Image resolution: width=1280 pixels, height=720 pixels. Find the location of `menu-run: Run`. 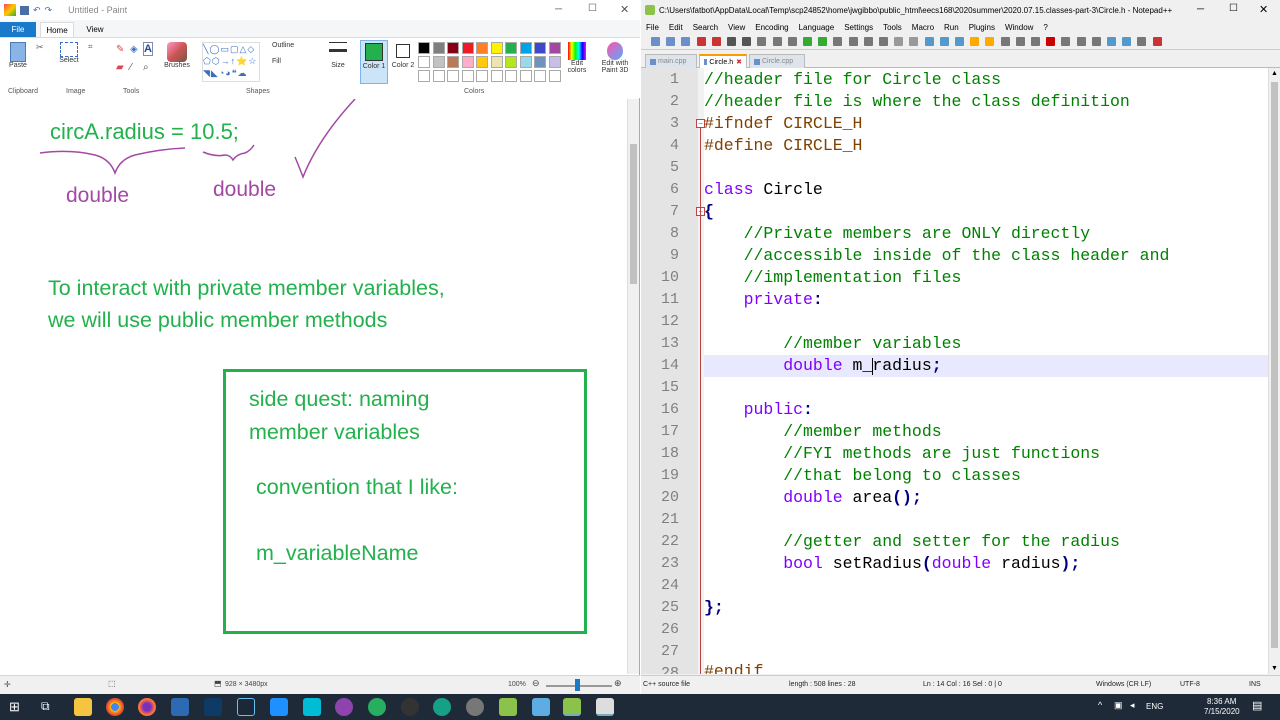

menu-run: Run is located at coordinates (951, 27).